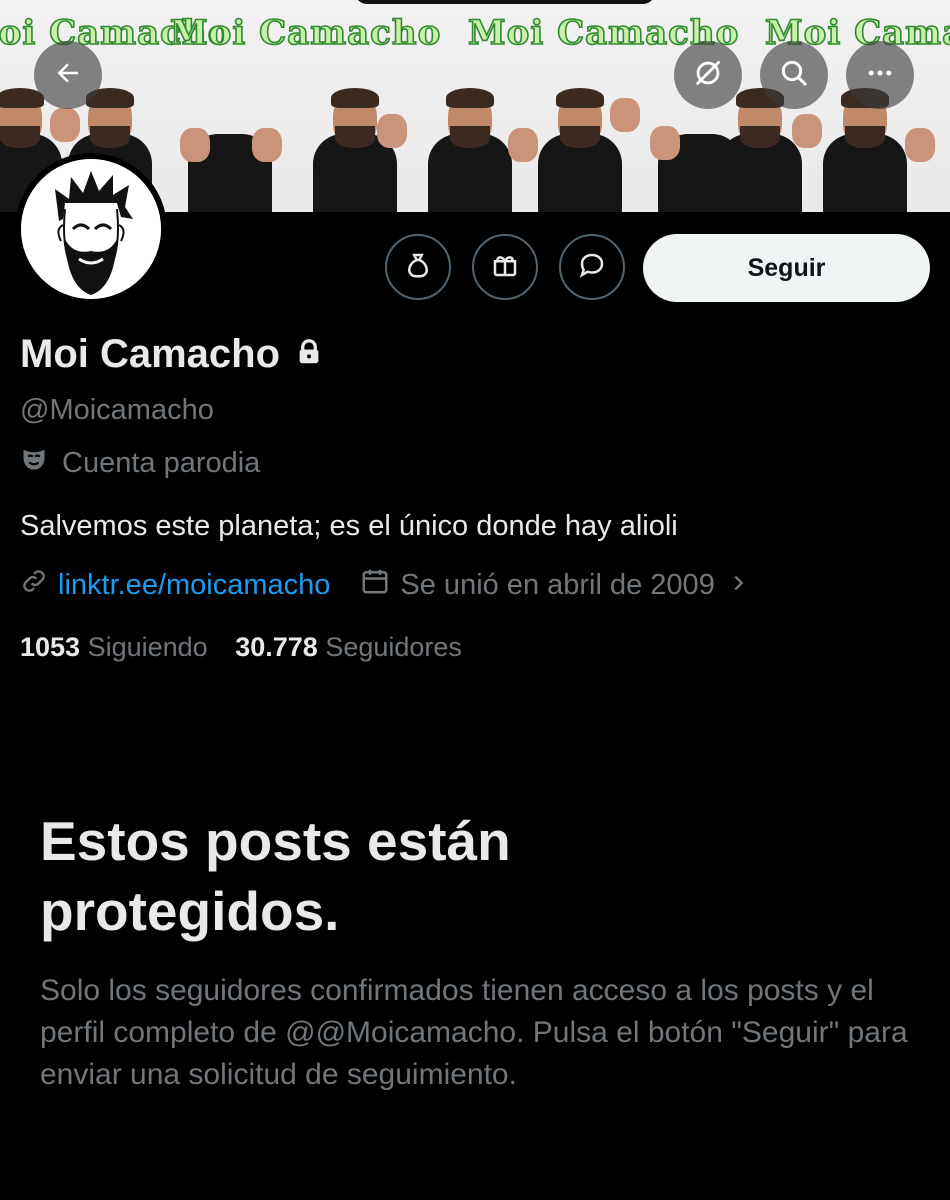 The width and height of the screenshot is (950, 1200). I want to click on joined-date: Se unió en abril de 2009, so click(557, 584).